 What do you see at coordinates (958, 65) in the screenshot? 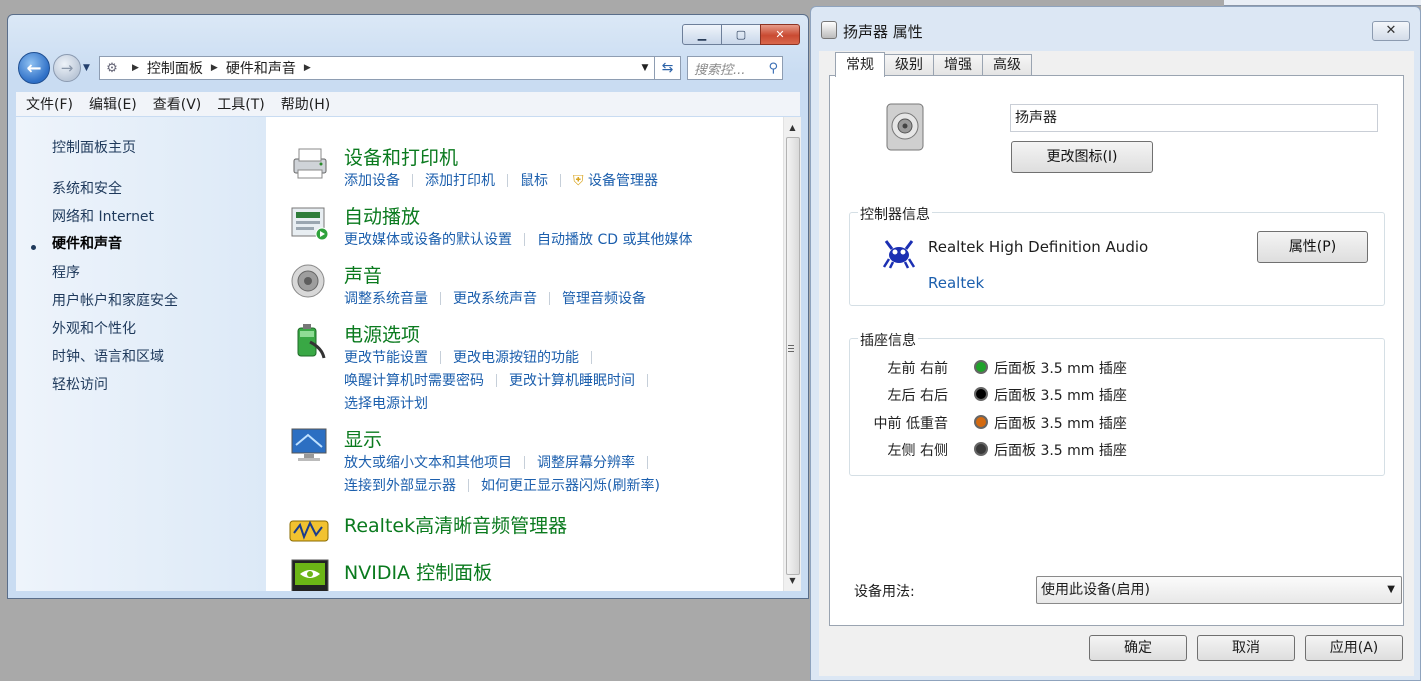
I see `tab-enhancements: 增强` at bounding box center [958, 65].